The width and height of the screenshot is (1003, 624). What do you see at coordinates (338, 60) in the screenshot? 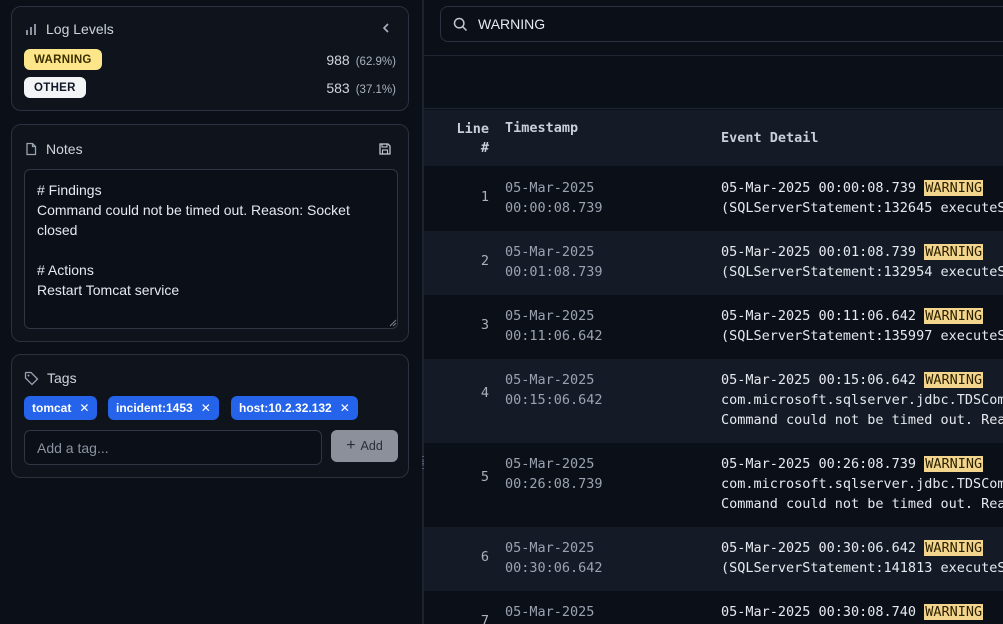
I see `level-count: 988` at bounding box center [338, 60].